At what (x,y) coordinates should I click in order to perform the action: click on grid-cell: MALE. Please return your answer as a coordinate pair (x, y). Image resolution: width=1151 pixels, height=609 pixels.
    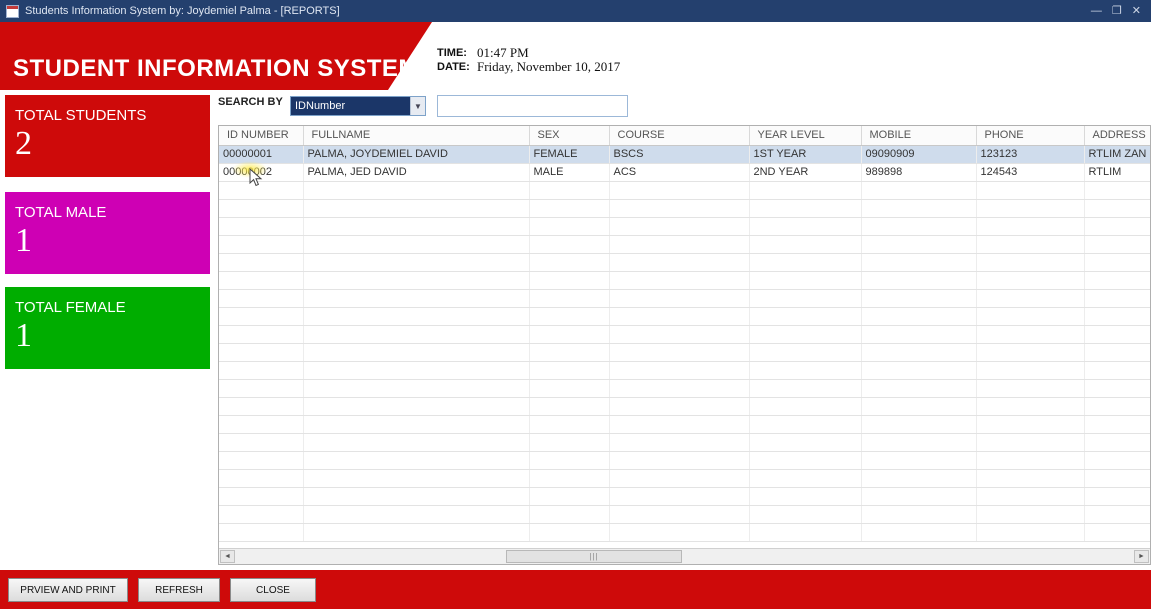
    Looking at the image, I should click on (569, 172).